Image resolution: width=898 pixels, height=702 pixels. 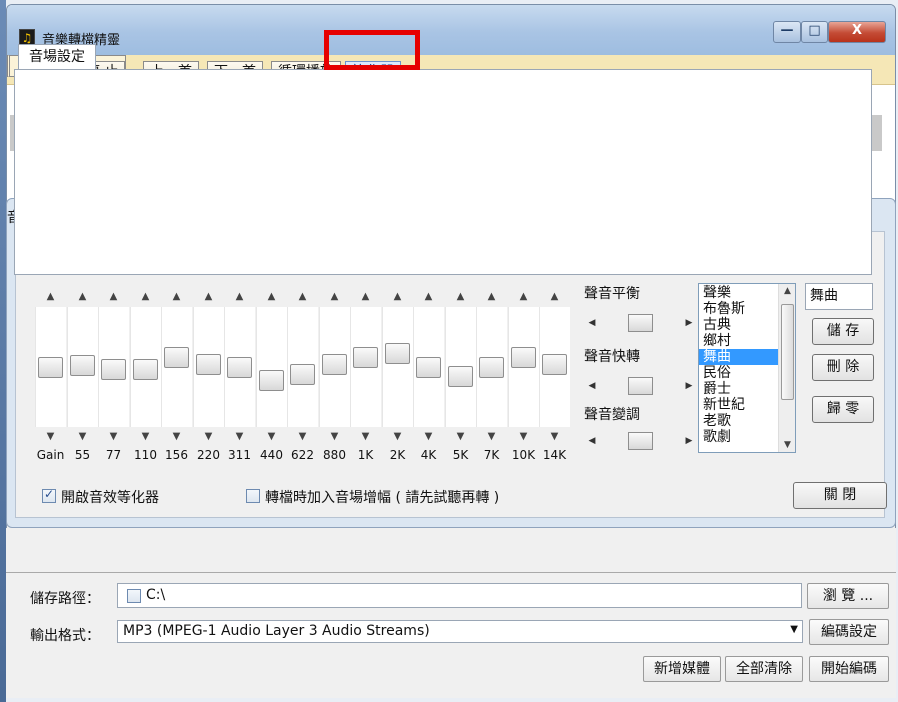 What do you see at coordinates (839, 296) in the screenshot?
I see `preset-name-field: 舞曲` at bounding box center [839, 296].